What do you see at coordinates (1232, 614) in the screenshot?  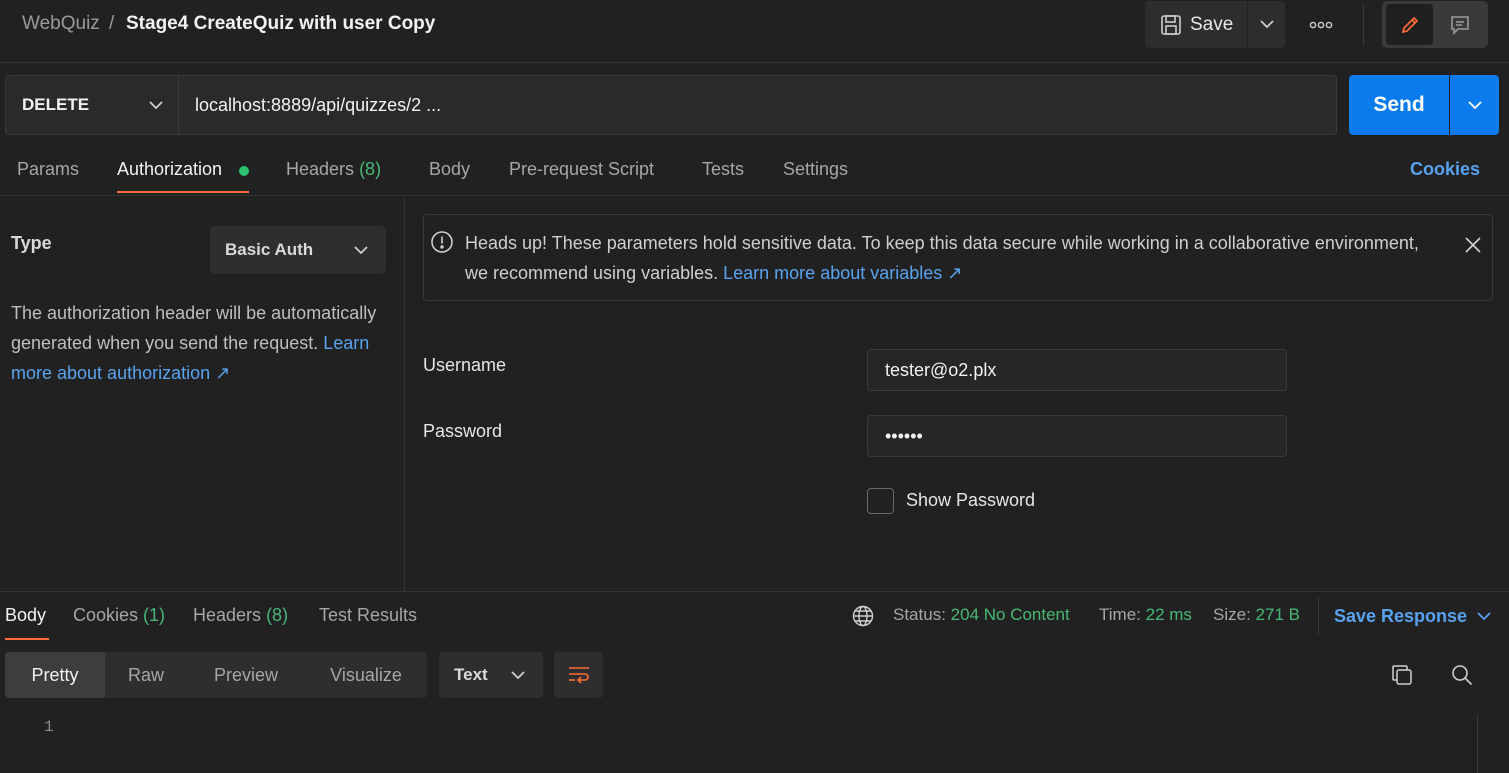 I see `size-label: Size:` at bounding box center [1232, 614].